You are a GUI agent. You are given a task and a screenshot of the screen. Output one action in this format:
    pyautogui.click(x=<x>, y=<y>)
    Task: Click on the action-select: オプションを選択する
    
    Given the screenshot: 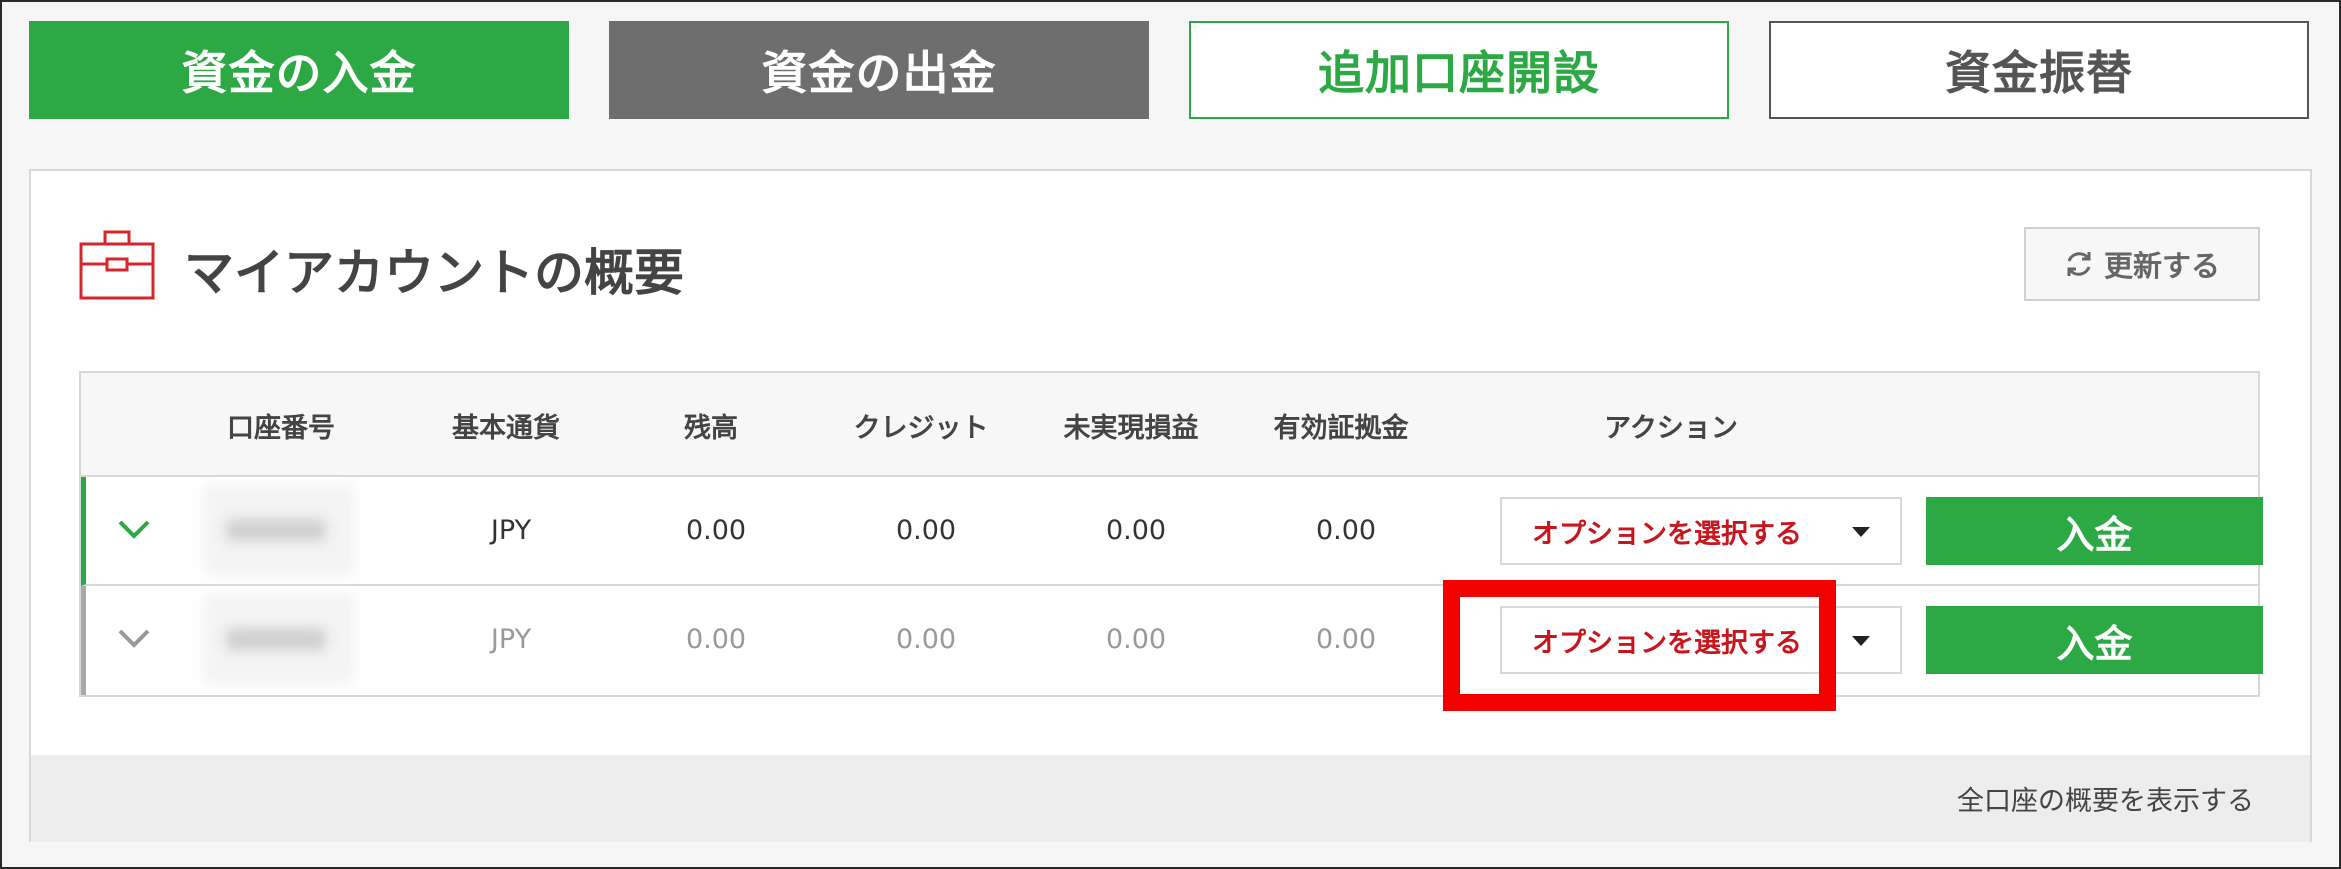 What is the action you would take?
    pyautogui.click(x=1701, y=531)
    